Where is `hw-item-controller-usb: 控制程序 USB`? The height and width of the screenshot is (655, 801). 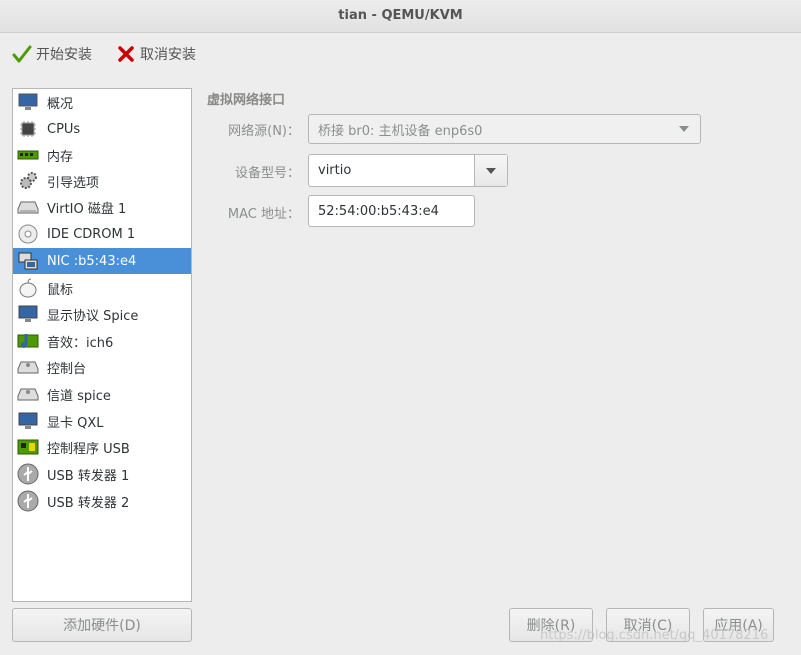 hw-item-controller-usb: 控制程序 USB is located at coordinates (102, 447).